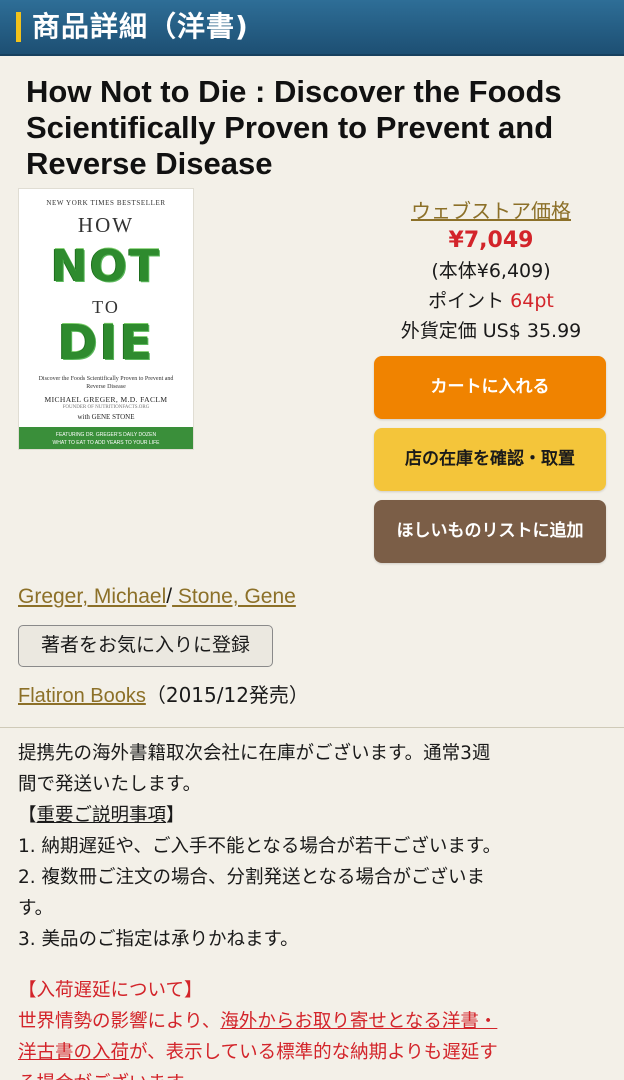  I want to click on cover-word-die: DIE, so click(106, 343).